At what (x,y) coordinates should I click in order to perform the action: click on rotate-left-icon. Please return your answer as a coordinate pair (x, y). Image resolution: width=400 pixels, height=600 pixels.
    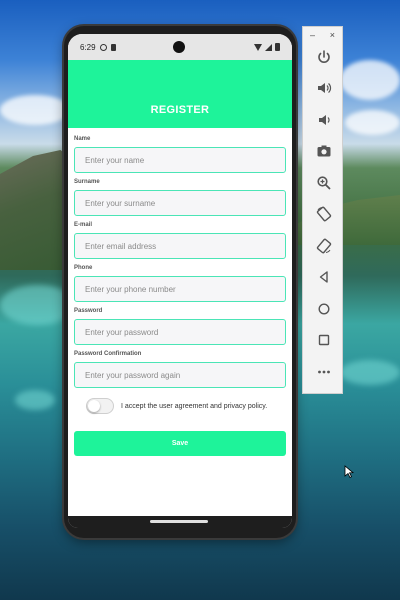
    Looking at the image, I should click on (323, 214).